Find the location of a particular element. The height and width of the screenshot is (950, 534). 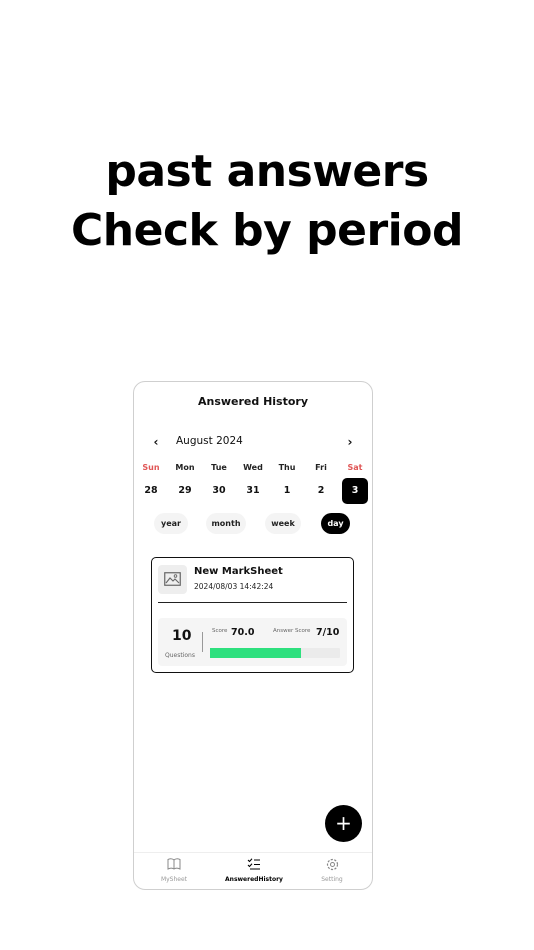

bottom-tab-bar: MySheet AnsweredHistory Setting is located at coordinates (253, 870).